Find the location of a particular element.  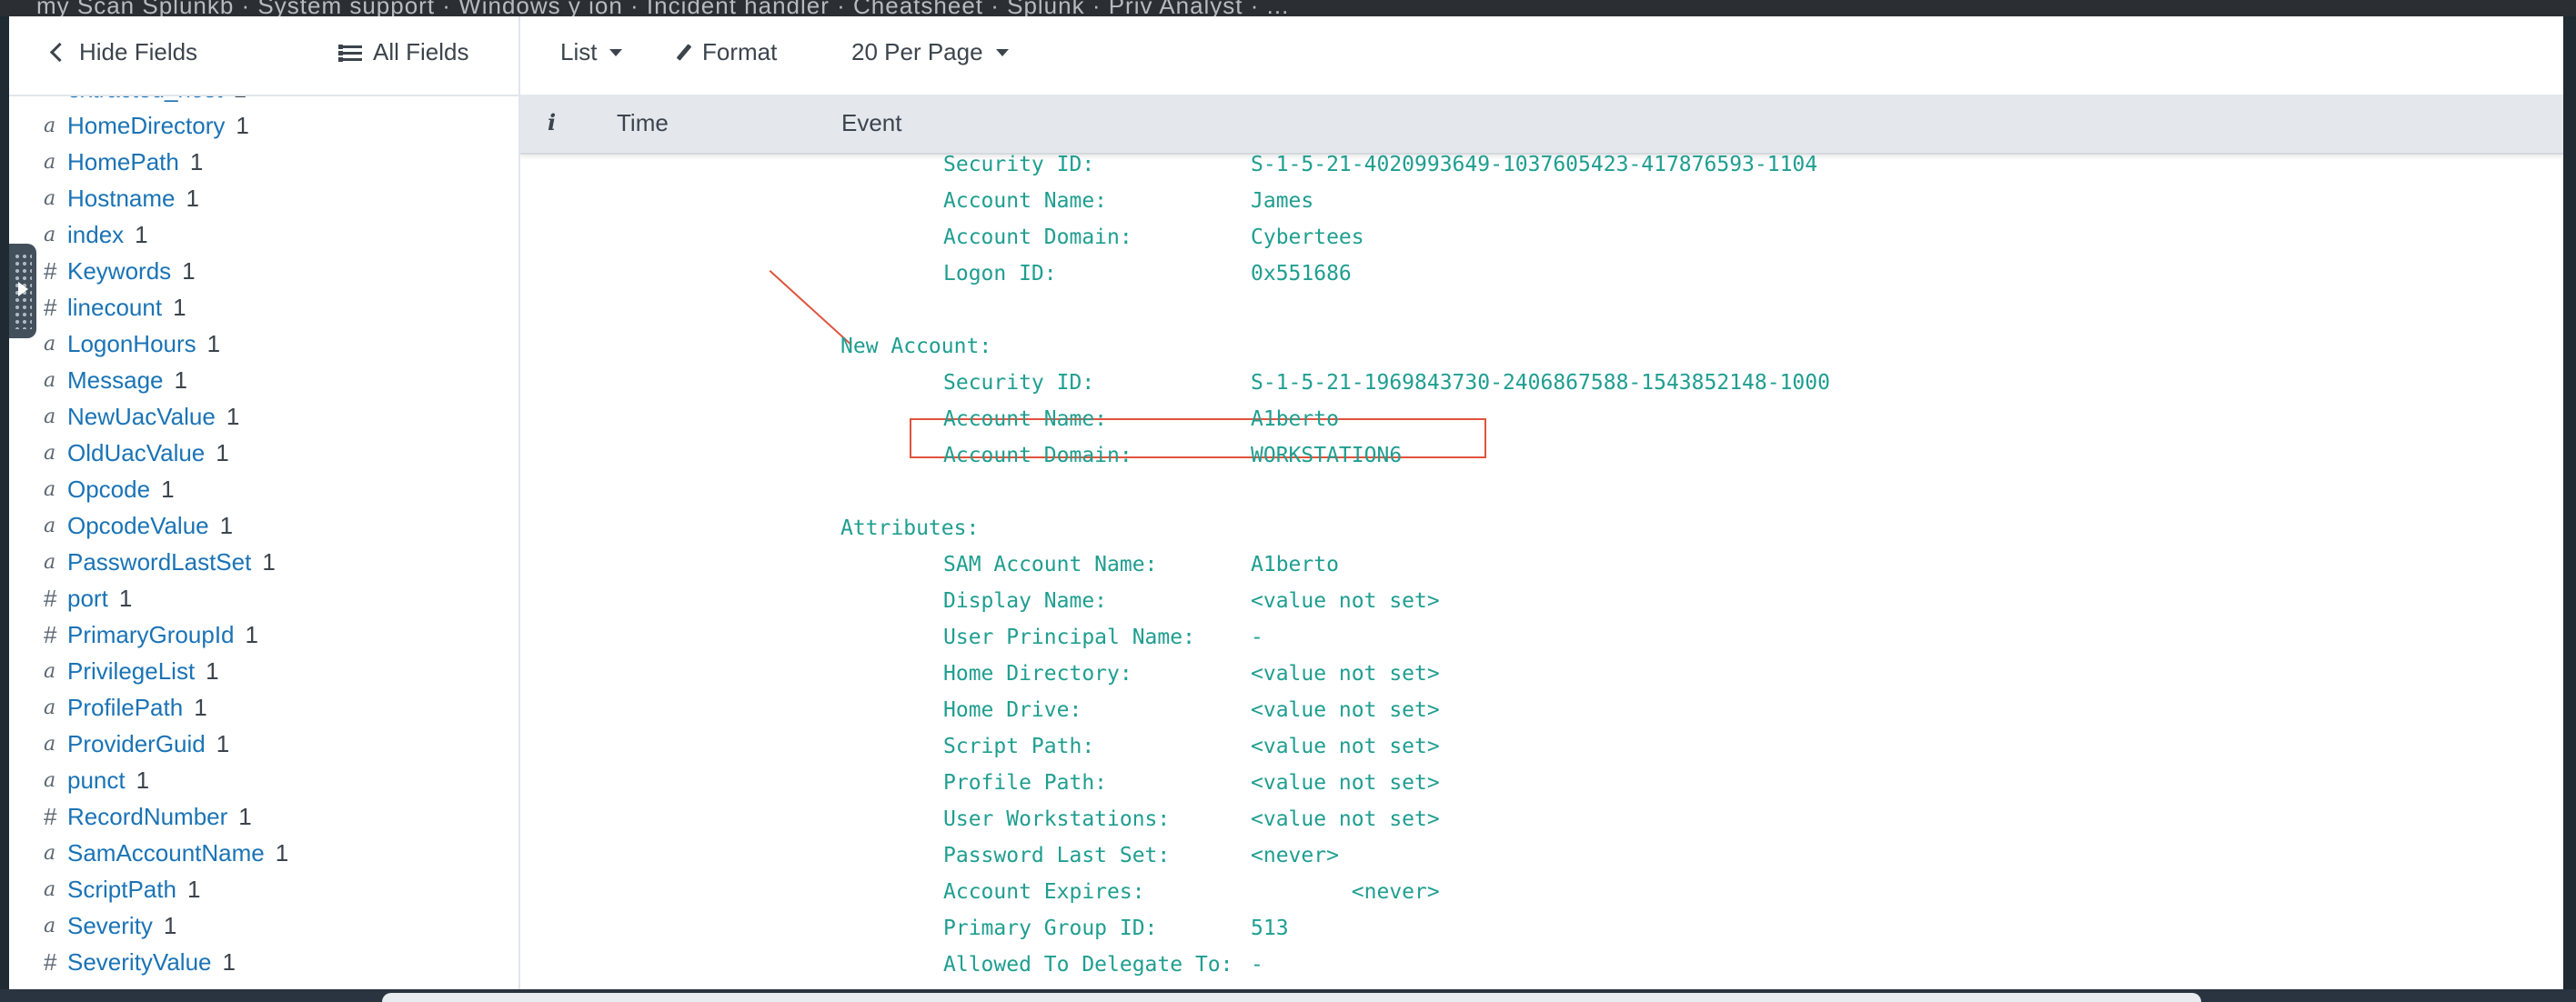

field-item: a index 1 is located at coordinates (96, 234).